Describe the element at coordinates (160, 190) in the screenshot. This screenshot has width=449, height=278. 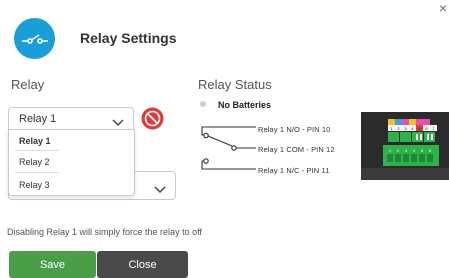
I see `chevron-down-icon` at that location.